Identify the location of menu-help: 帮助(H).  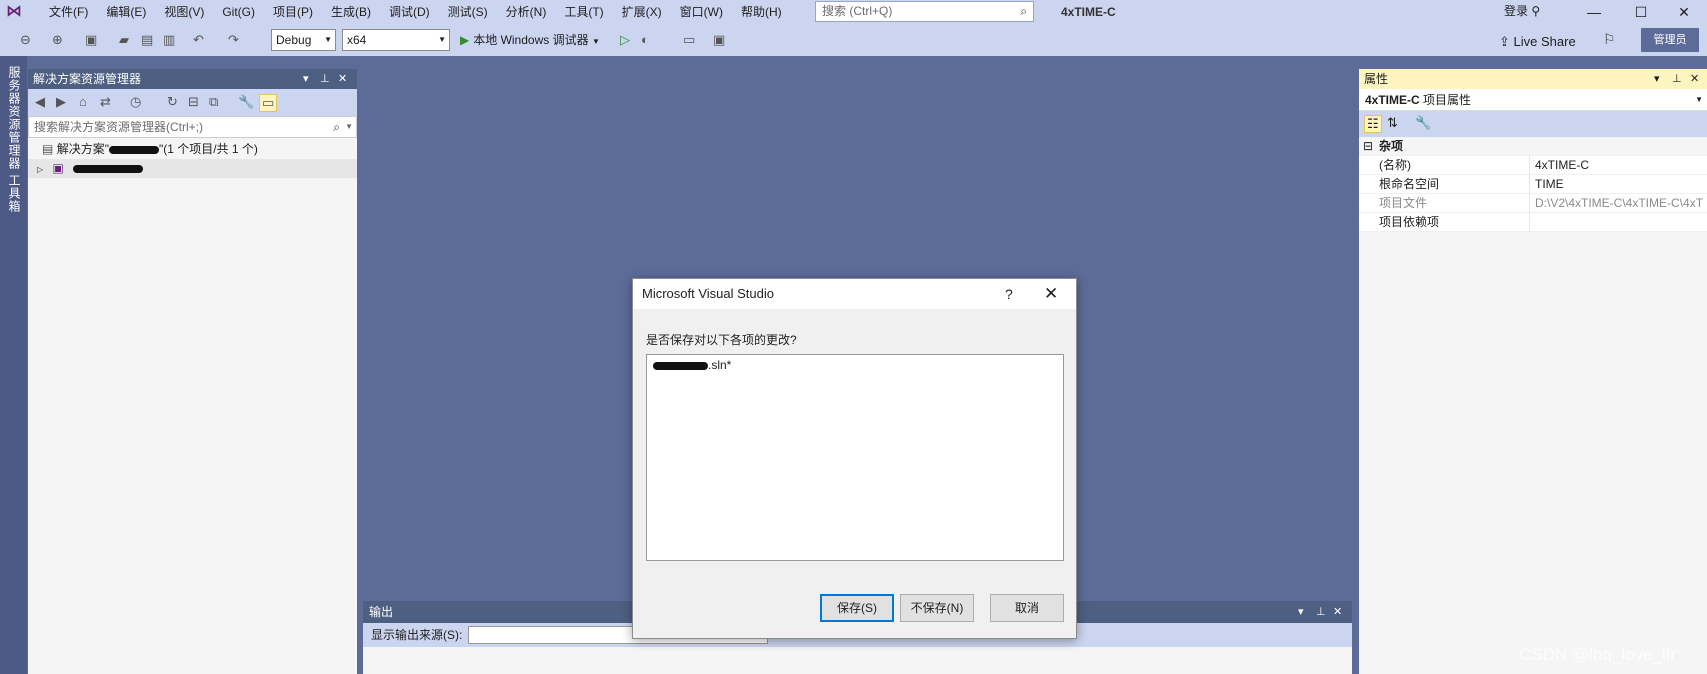
(761, 12).